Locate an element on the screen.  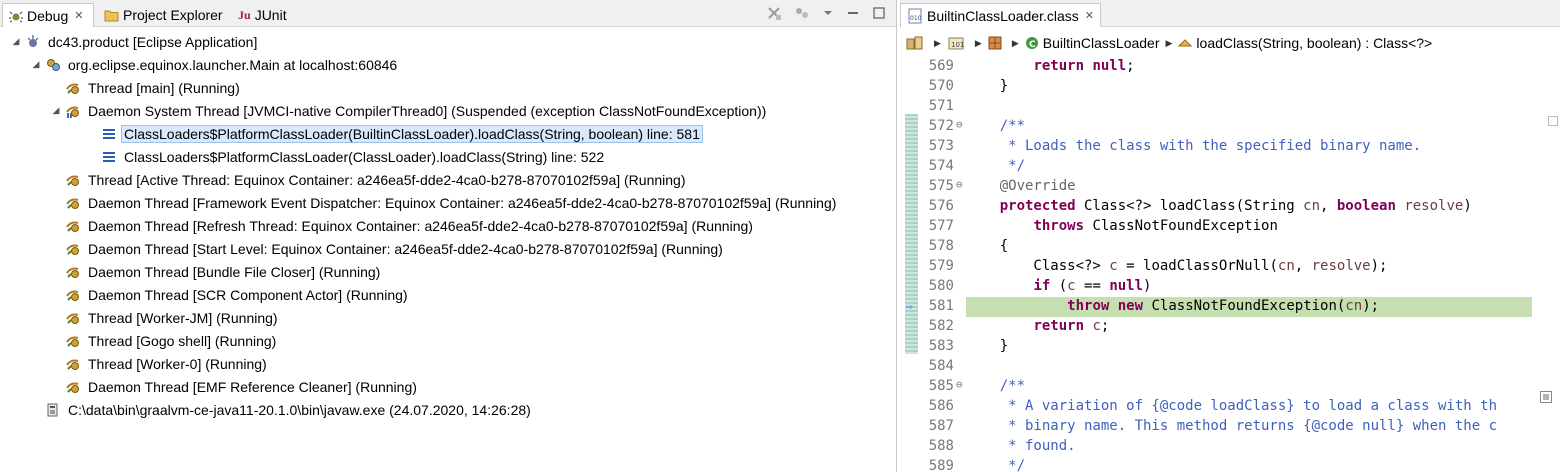
line-number: 587 is located at coordinates (941, 426).